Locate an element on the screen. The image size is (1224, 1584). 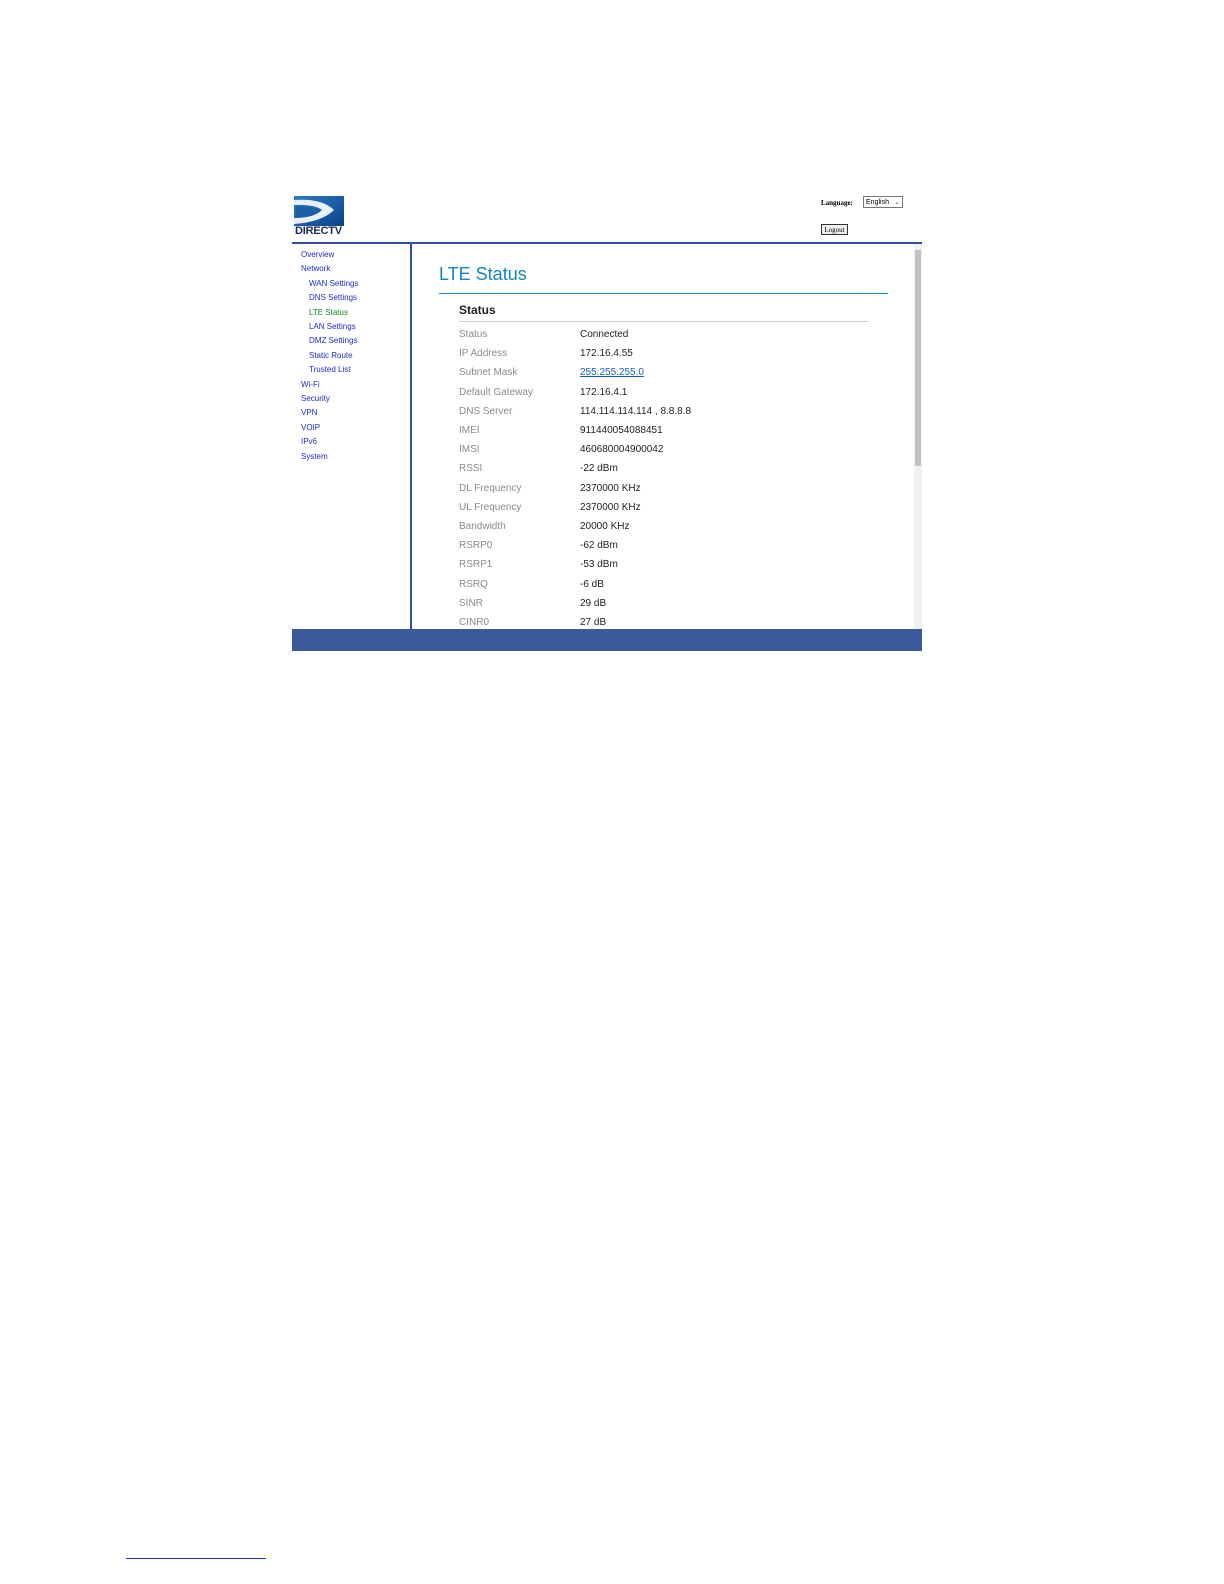
status-row-value: 27 dB is located at coordinates (593, 622).